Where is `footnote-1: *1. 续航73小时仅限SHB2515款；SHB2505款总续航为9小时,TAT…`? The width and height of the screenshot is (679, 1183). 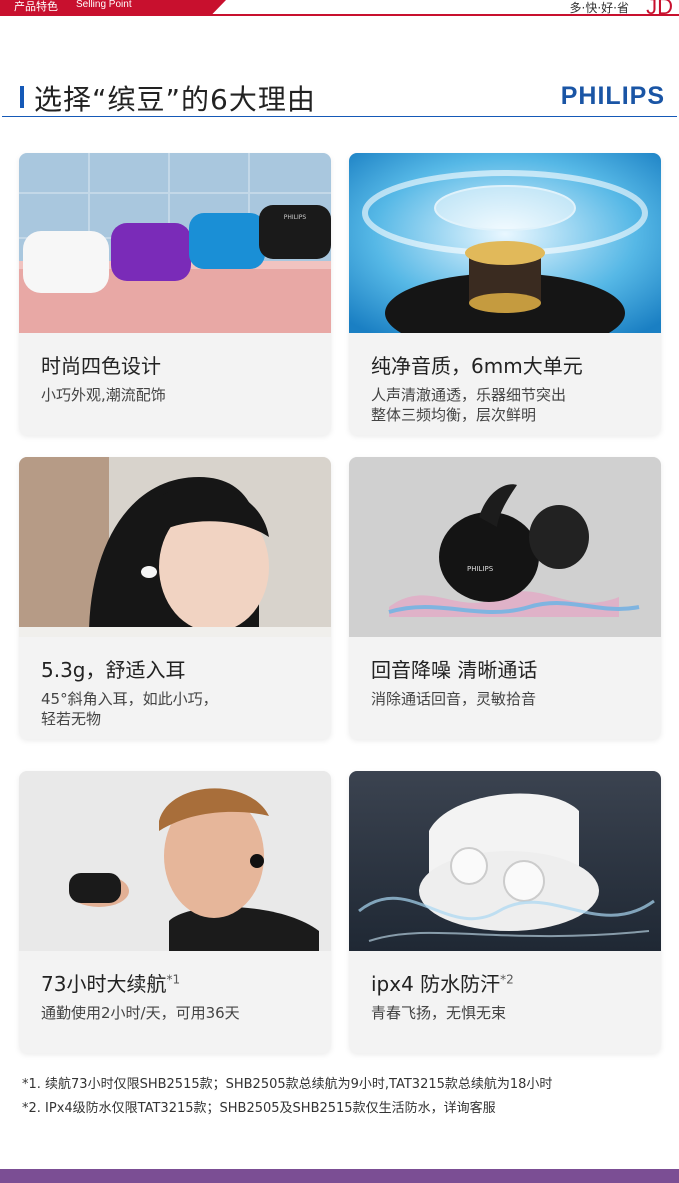 footnote-1: *1. 续航73小时仅限SHB2515款；SHB2505款总续航为9小时,TAT… is located at coordinates (287, 1084).